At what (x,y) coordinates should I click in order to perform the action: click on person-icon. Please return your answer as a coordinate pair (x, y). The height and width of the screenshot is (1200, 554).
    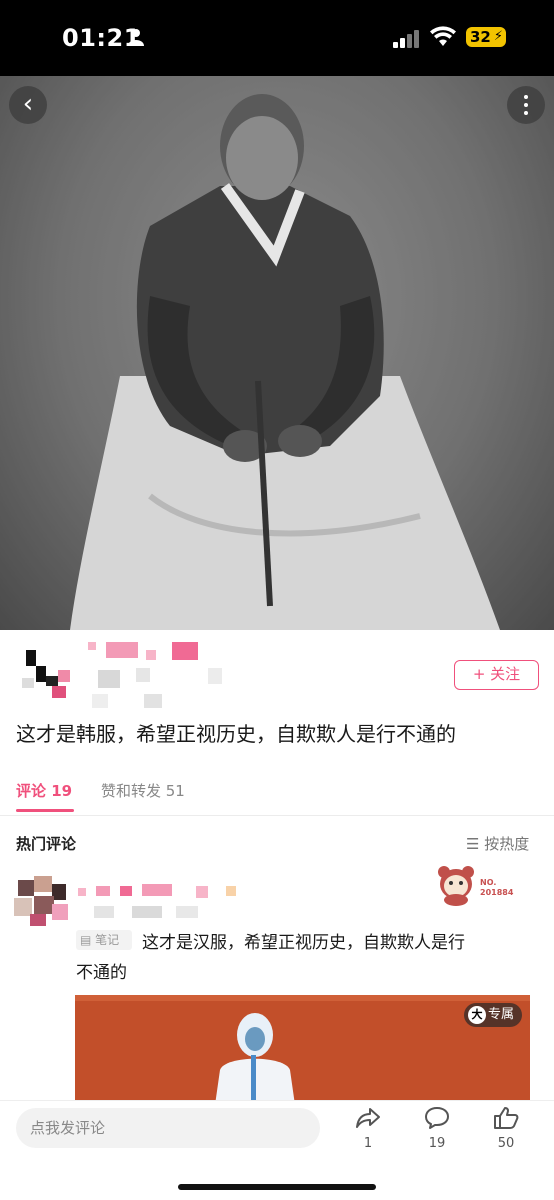
    Looking at the image, I should click on (136, 37).